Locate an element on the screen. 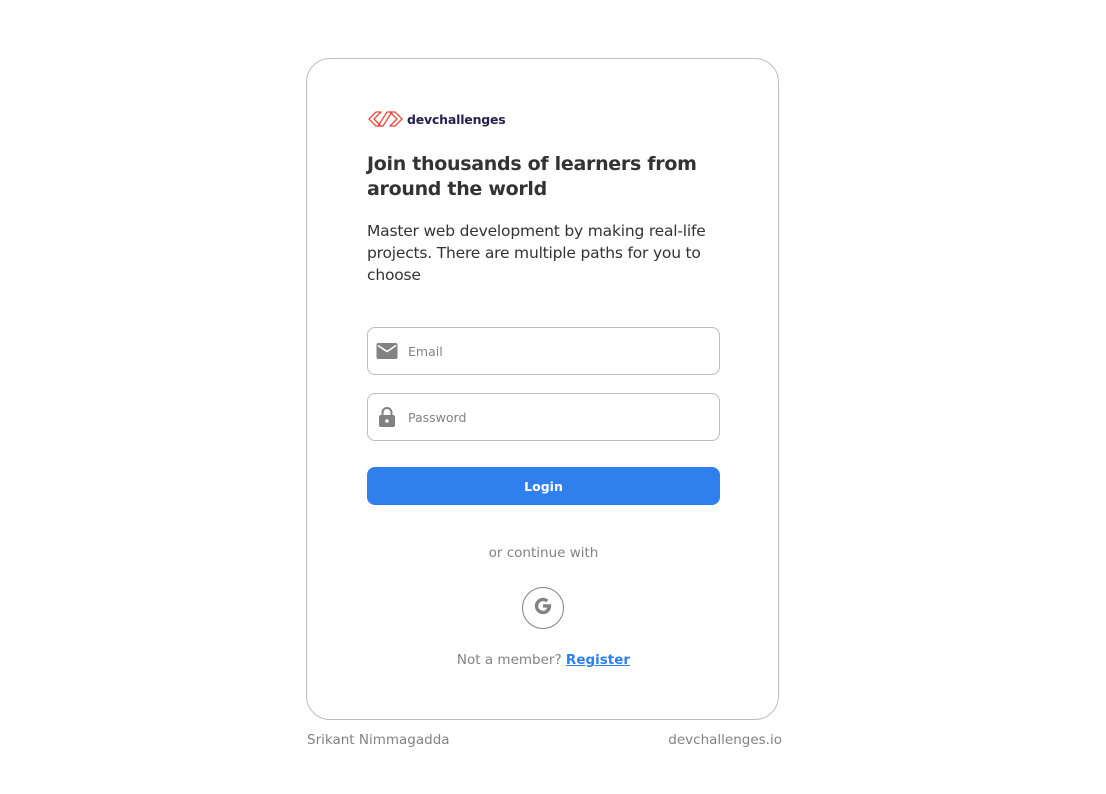 This screenshot has width=1106, height=794. google-icon is located at coordinates (543, 608).